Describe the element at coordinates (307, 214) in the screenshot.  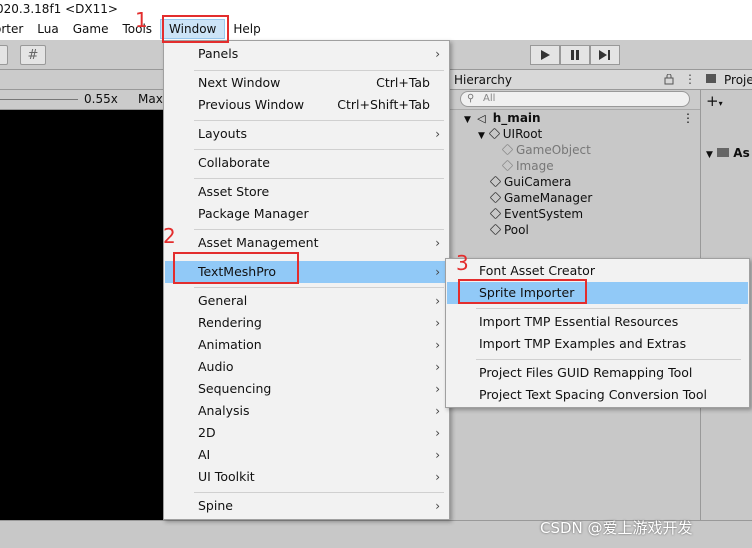
I see `menu-item-package-manager: Package Manager` at that location.